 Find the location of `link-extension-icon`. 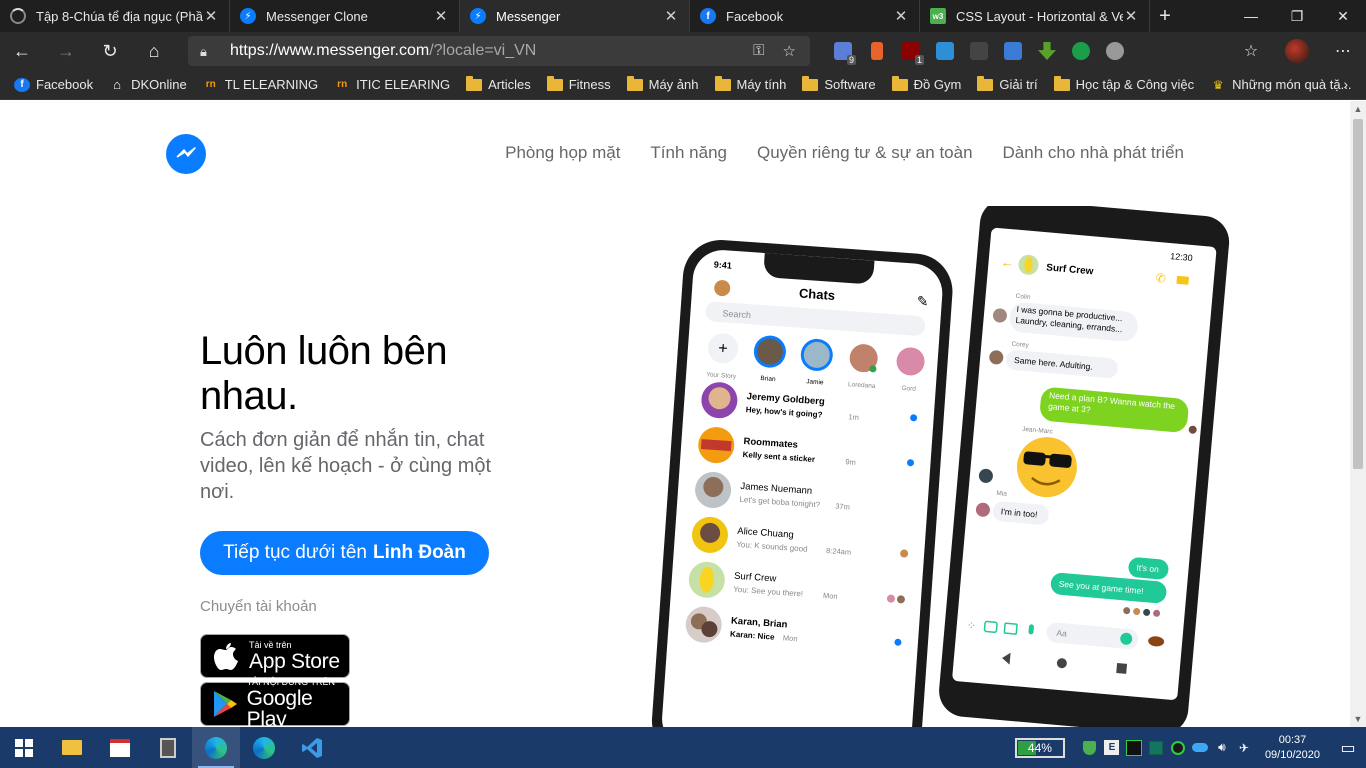

link-extension-icon is located at coordinates (945, 51).